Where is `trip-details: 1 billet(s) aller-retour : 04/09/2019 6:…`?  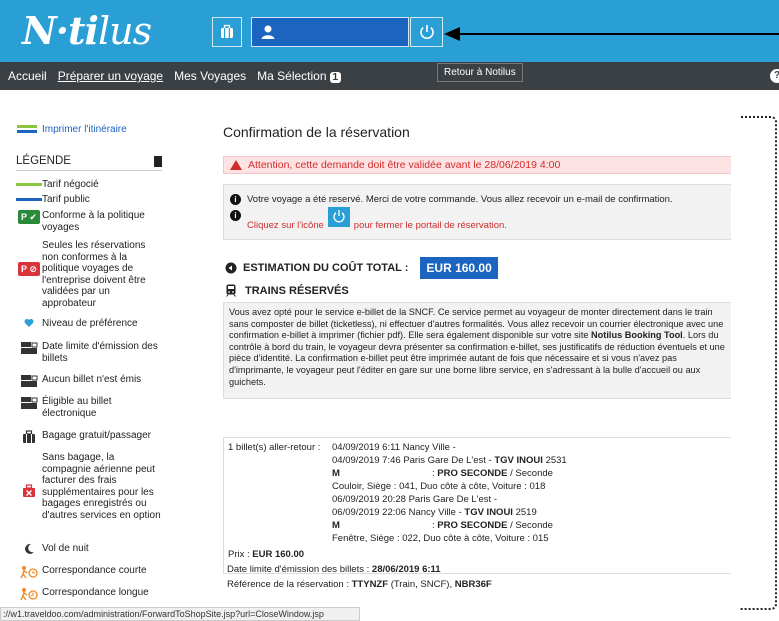
trip-details: 1 billet(s) aller-retour : 04/09/2019 6:… is located at coordinates (479, 505).